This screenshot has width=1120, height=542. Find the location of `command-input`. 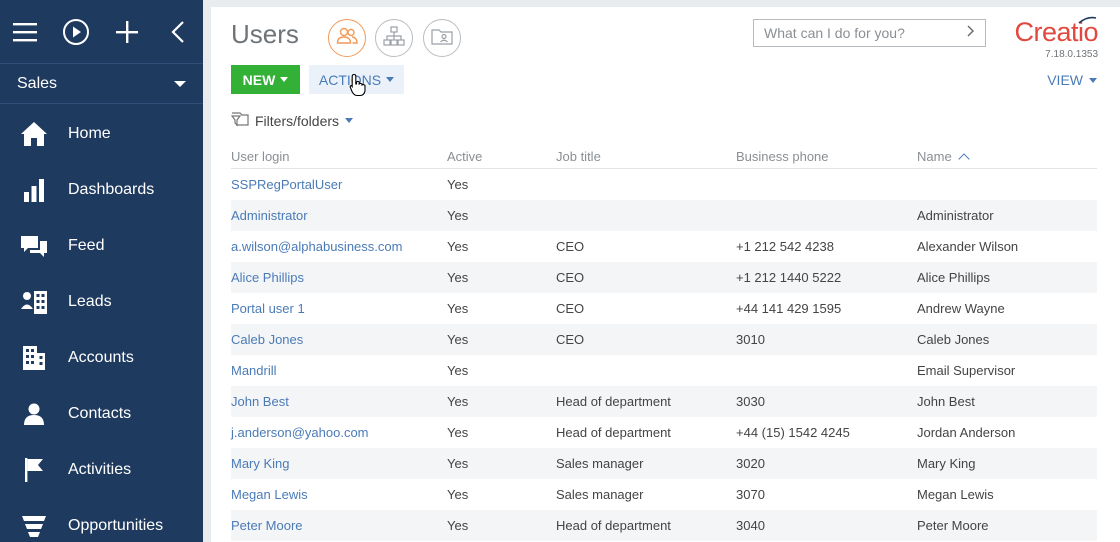

command-input is located at coordinates (865, 33).